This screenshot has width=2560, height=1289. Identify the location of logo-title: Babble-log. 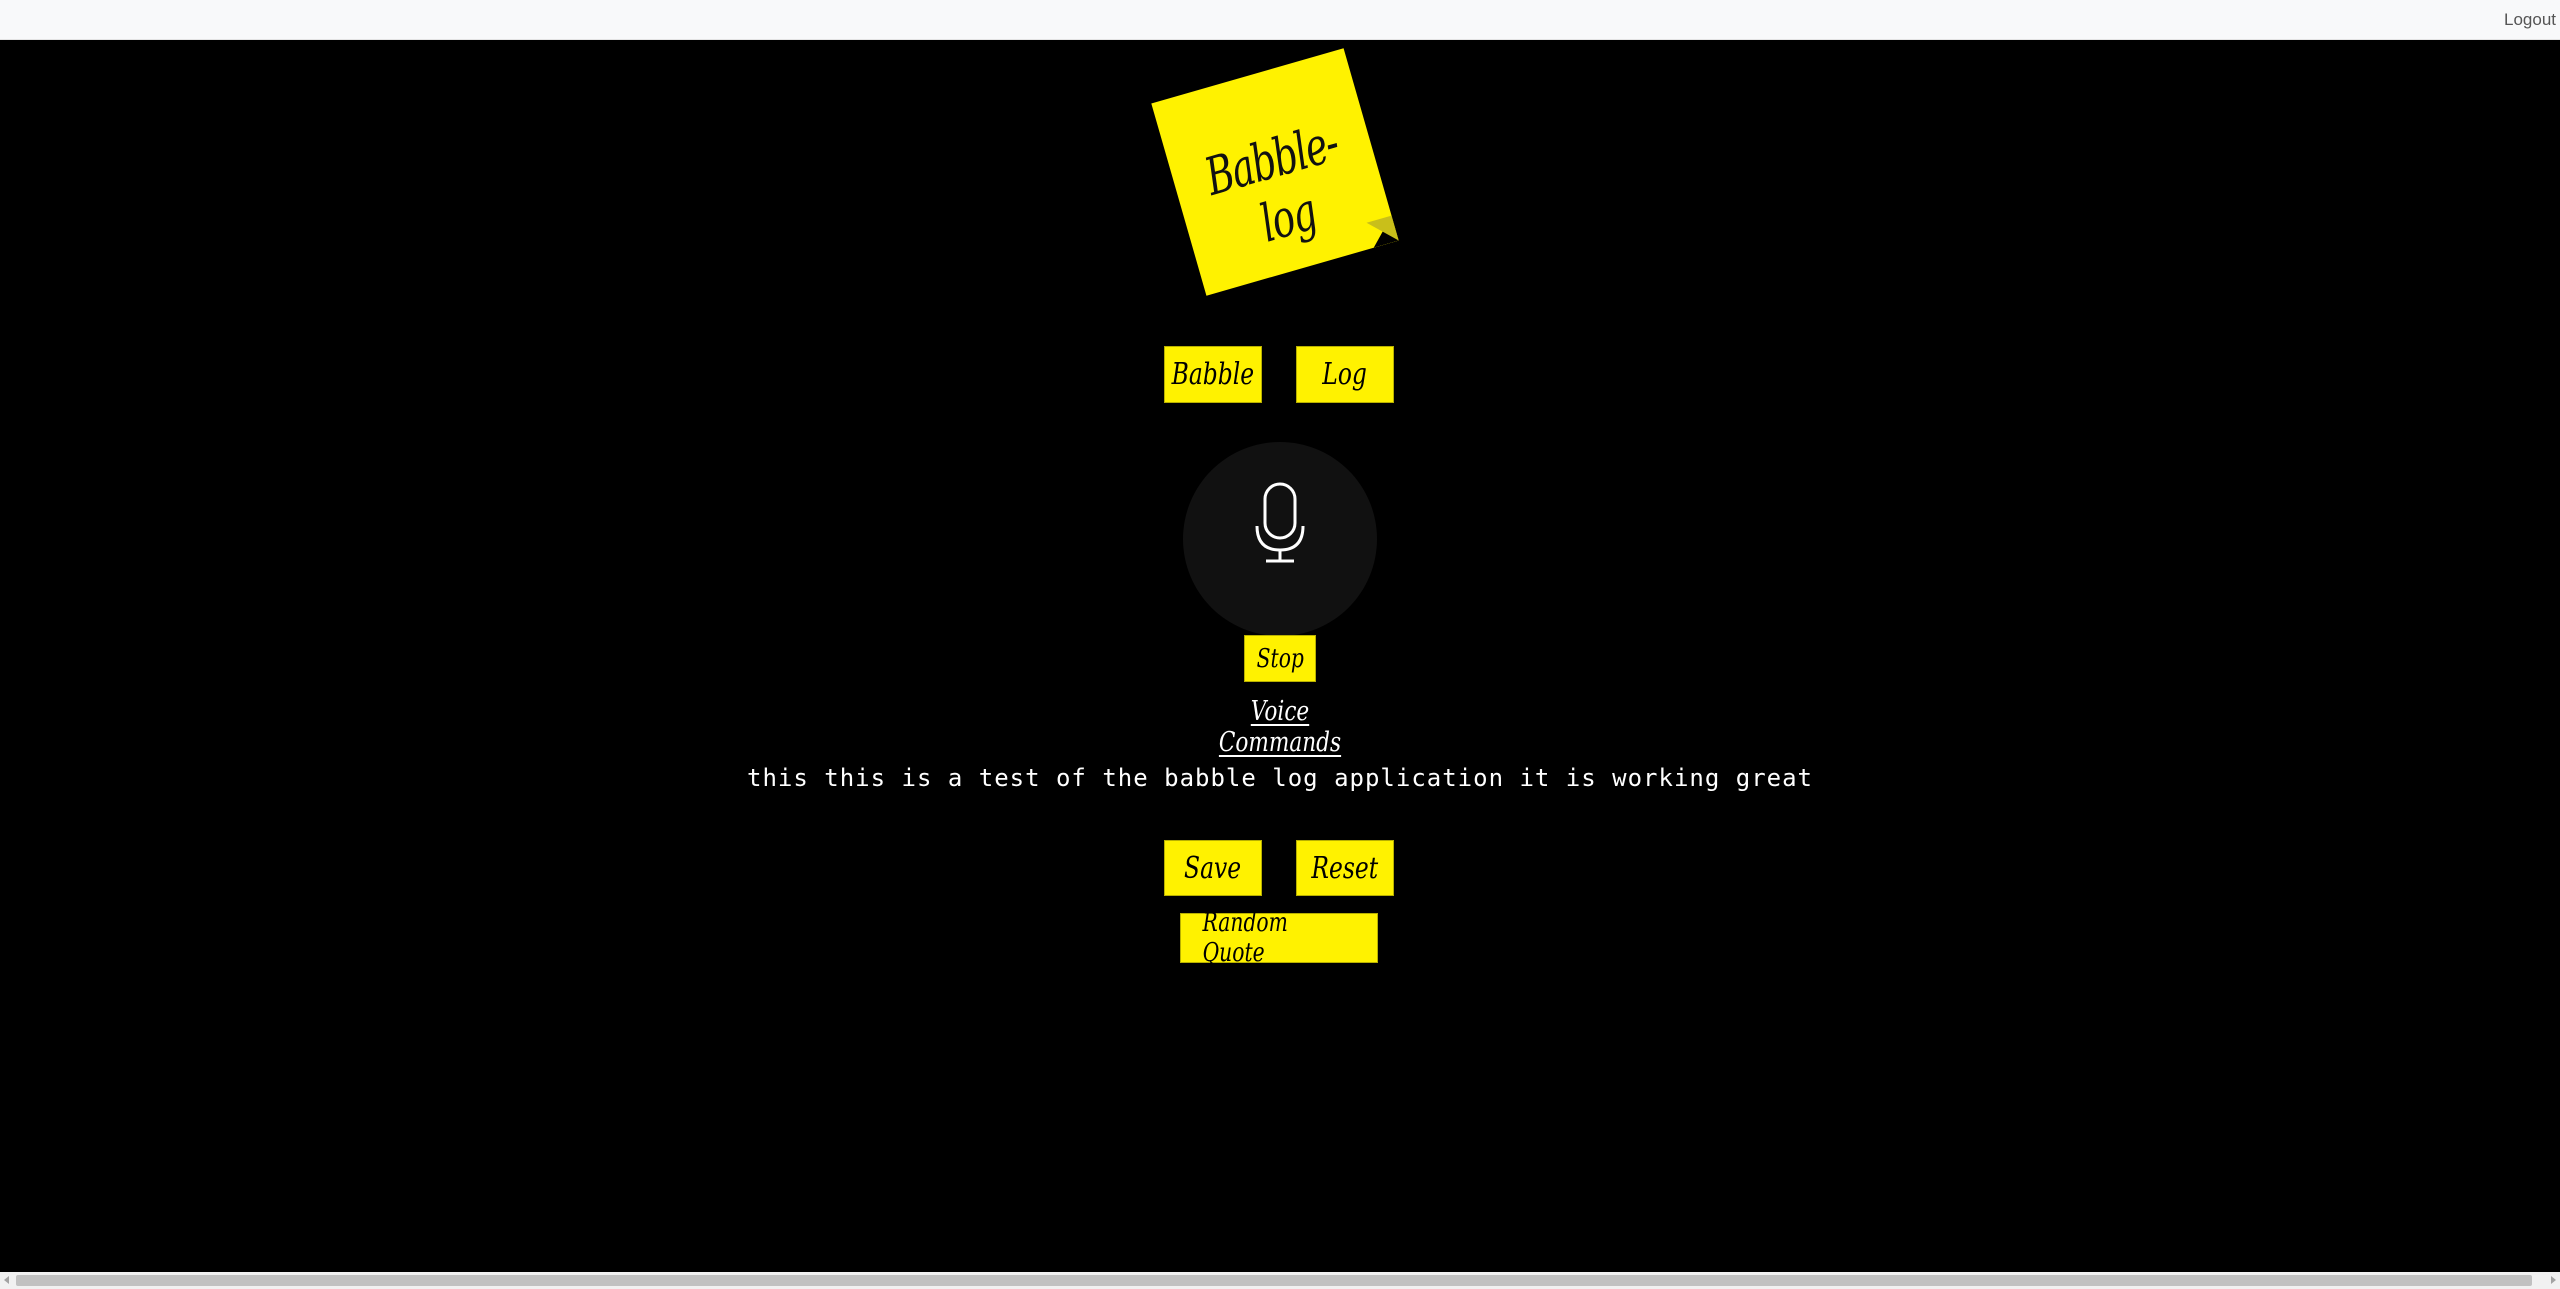
(1271, 184).